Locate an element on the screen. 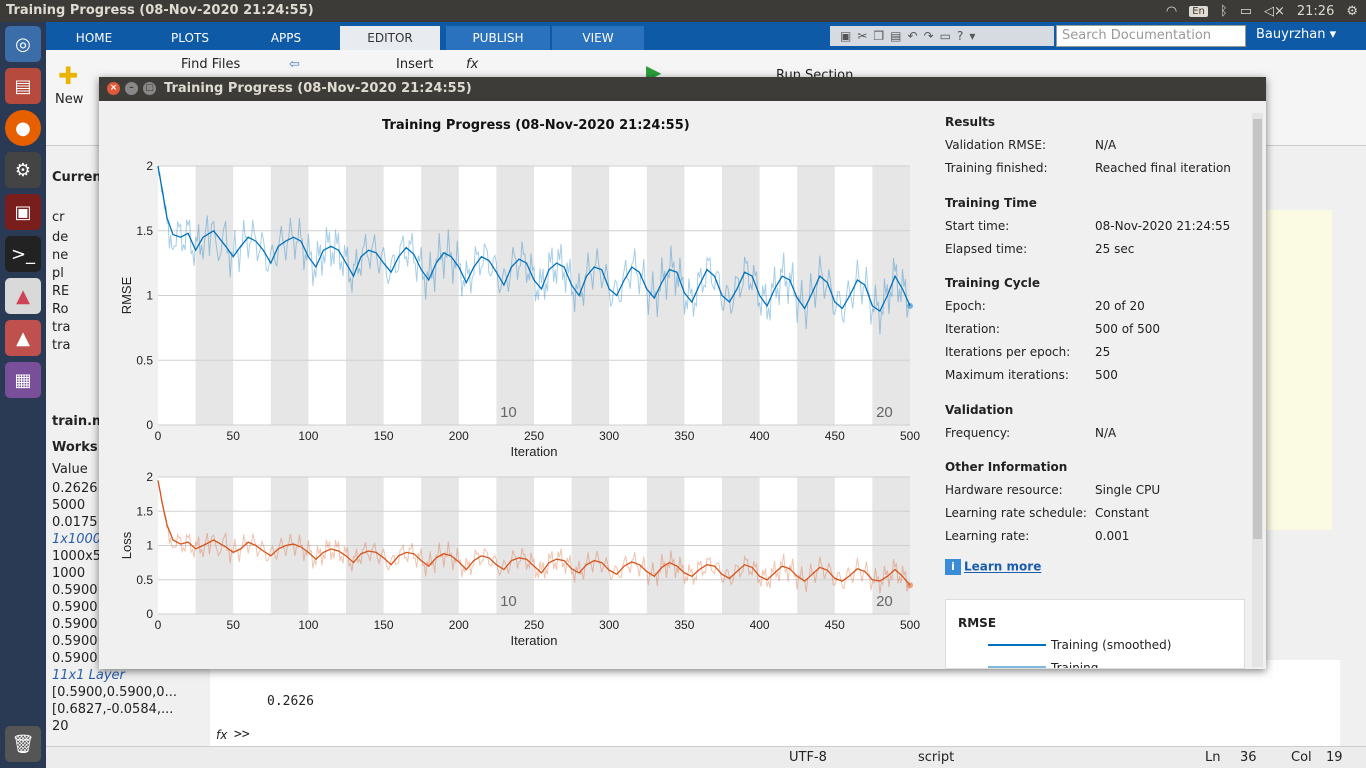 This screenshot has width=1366, height=768. help-icon: ? is located at coordinates (960, 36).